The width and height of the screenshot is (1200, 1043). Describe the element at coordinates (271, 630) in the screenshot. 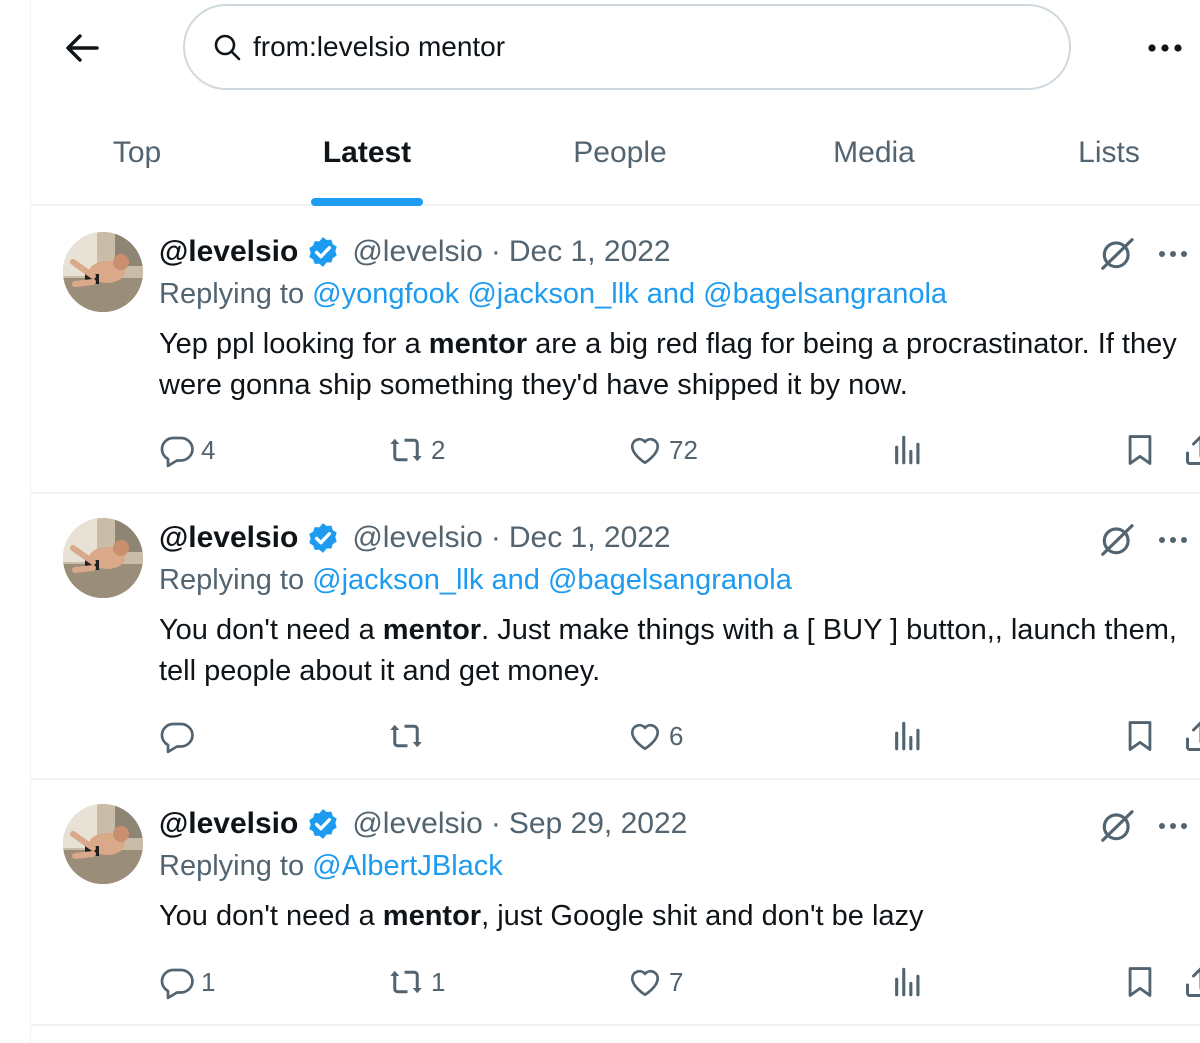

I see `tweet-text-before: You don't need a` at that location.